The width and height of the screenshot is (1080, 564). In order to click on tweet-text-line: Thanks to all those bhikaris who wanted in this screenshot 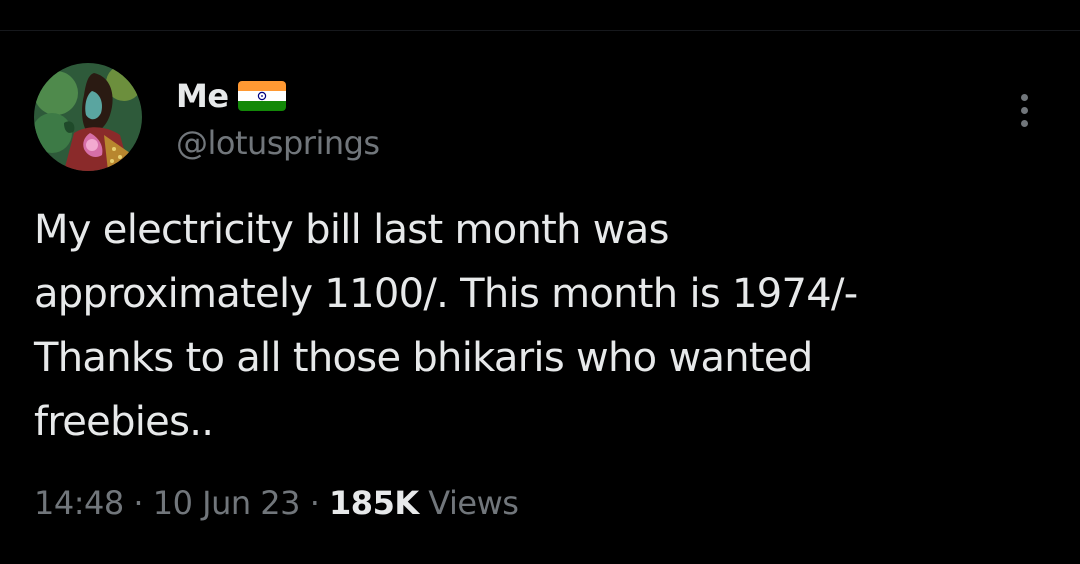, I will do `click(423, 358)`.